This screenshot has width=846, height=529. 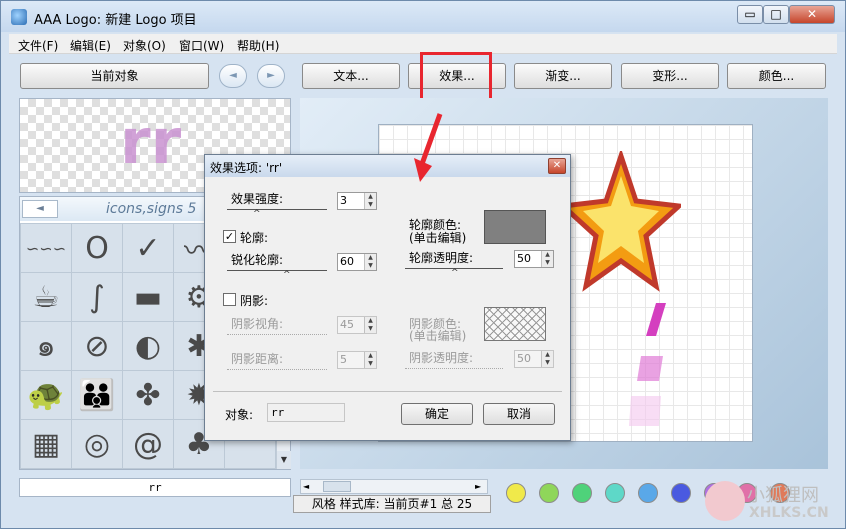 What do you see at coordinates (229, 299) in the screenshot?
I see `shadow-checkbox` at bounding box center [229, 299].